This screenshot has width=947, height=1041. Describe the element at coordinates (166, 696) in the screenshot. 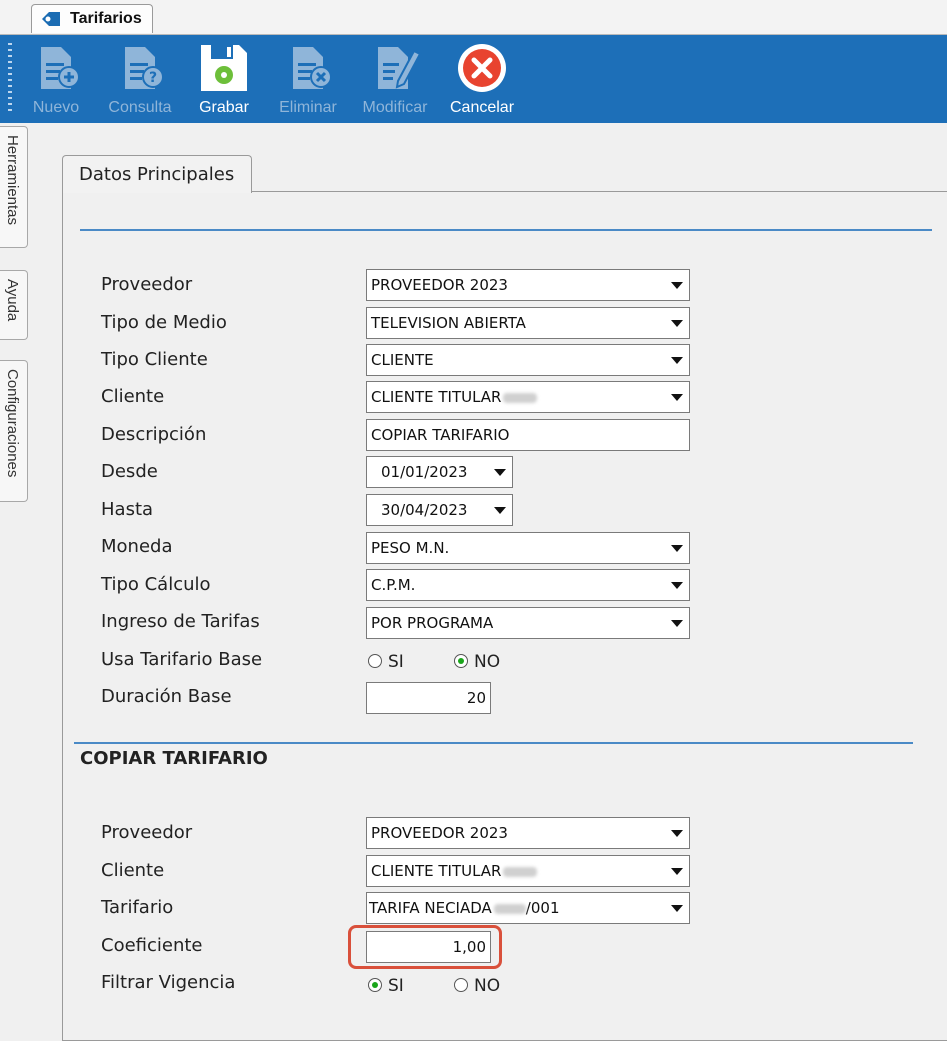

I see `duracion-base-label: Duración Base` at that location.